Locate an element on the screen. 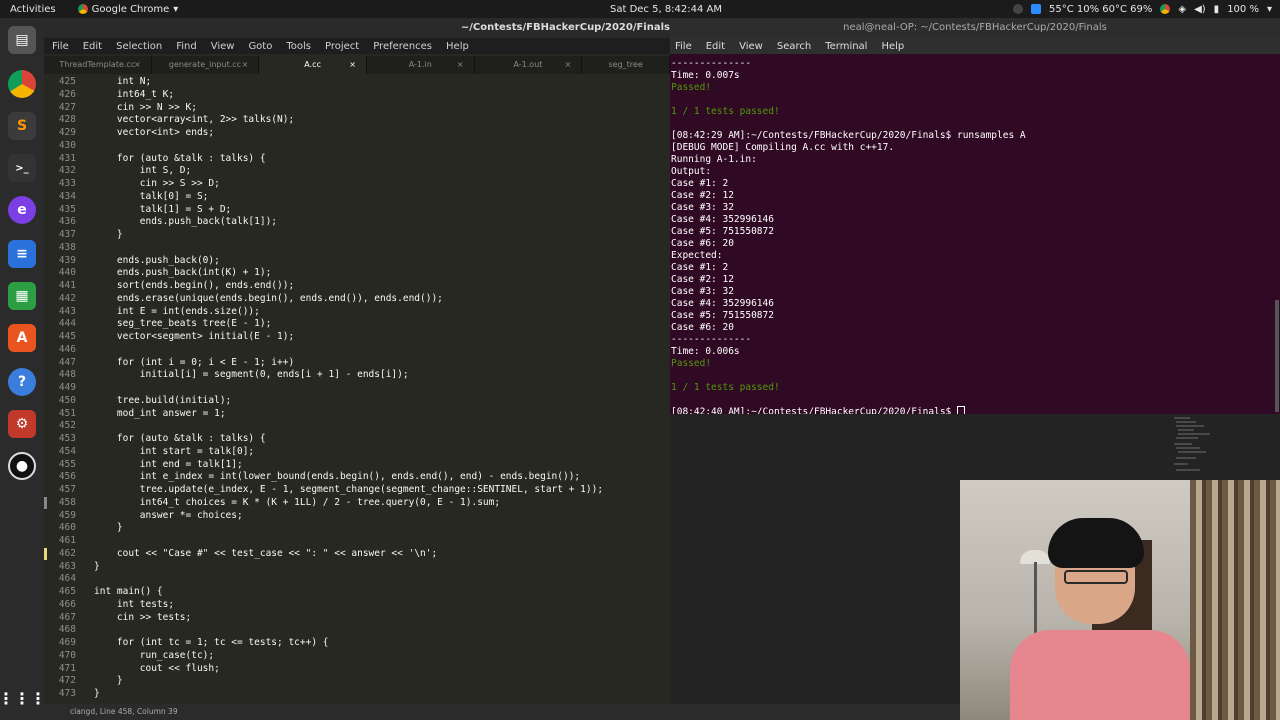  code-line: for (auto &talk : talks) { is located at coordinates (180, 158).